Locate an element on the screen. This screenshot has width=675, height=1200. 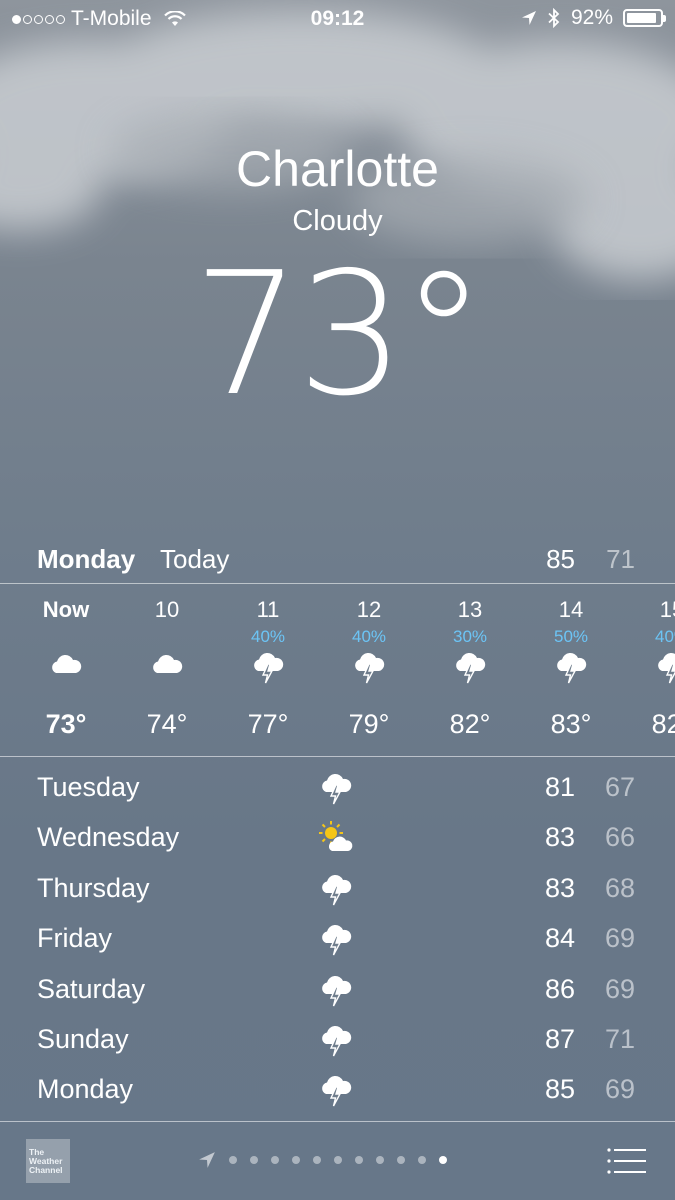
battery-percent: 92% is located at coordinates (591, 17).